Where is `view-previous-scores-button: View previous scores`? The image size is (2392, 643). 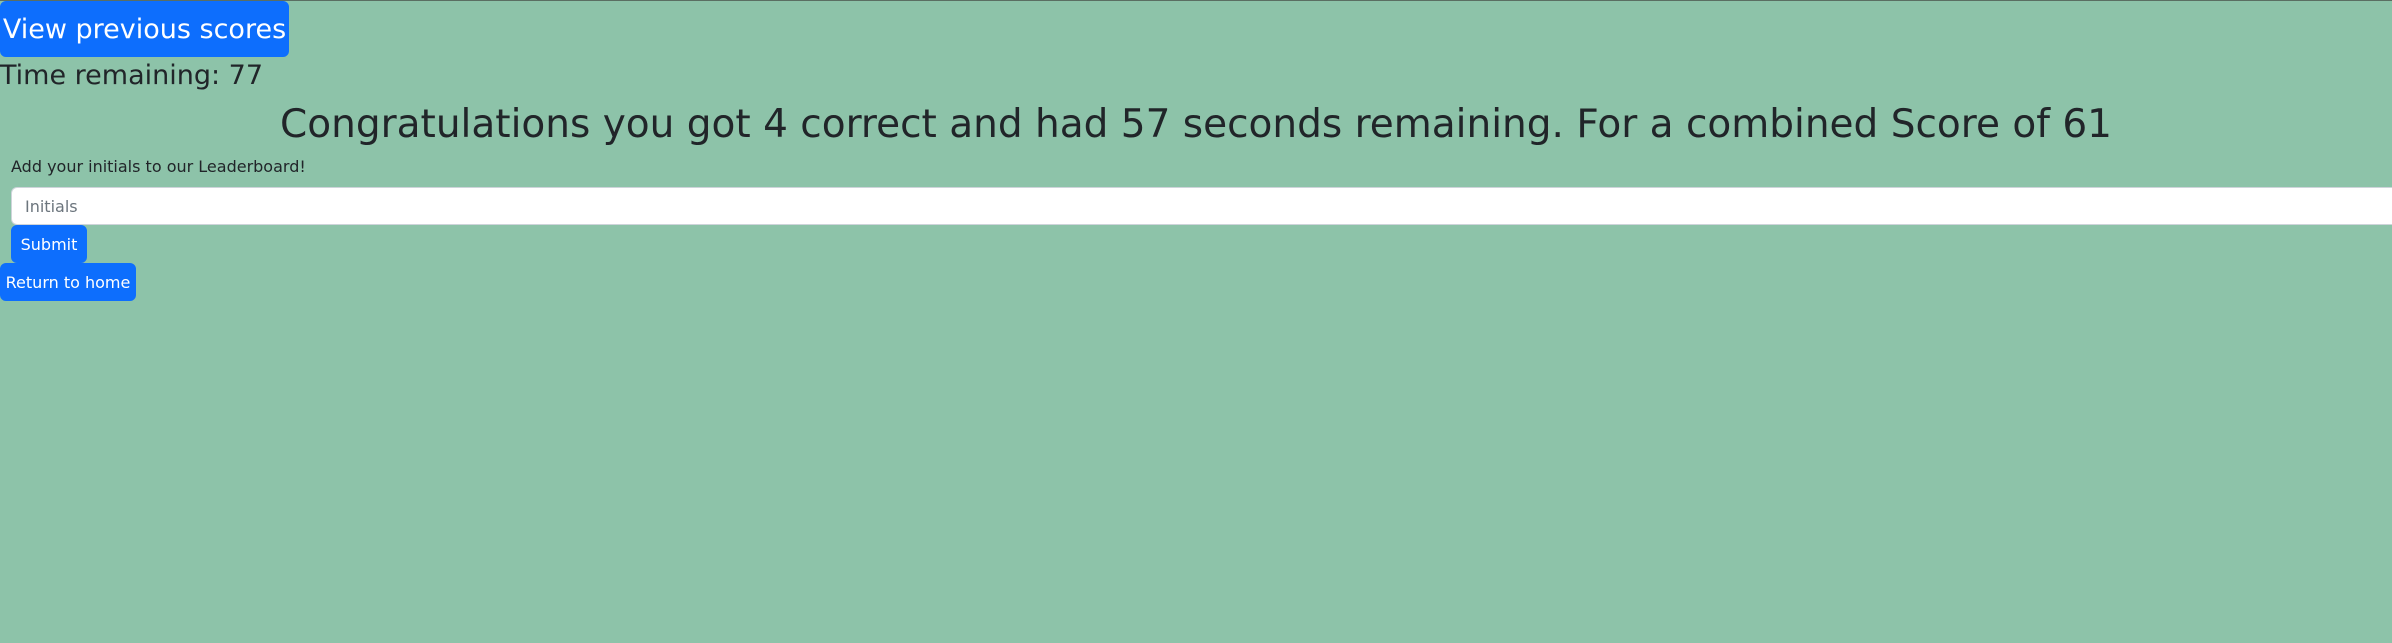
view-previous-scores-button: View previous scores is located at coordinates (144, 29).